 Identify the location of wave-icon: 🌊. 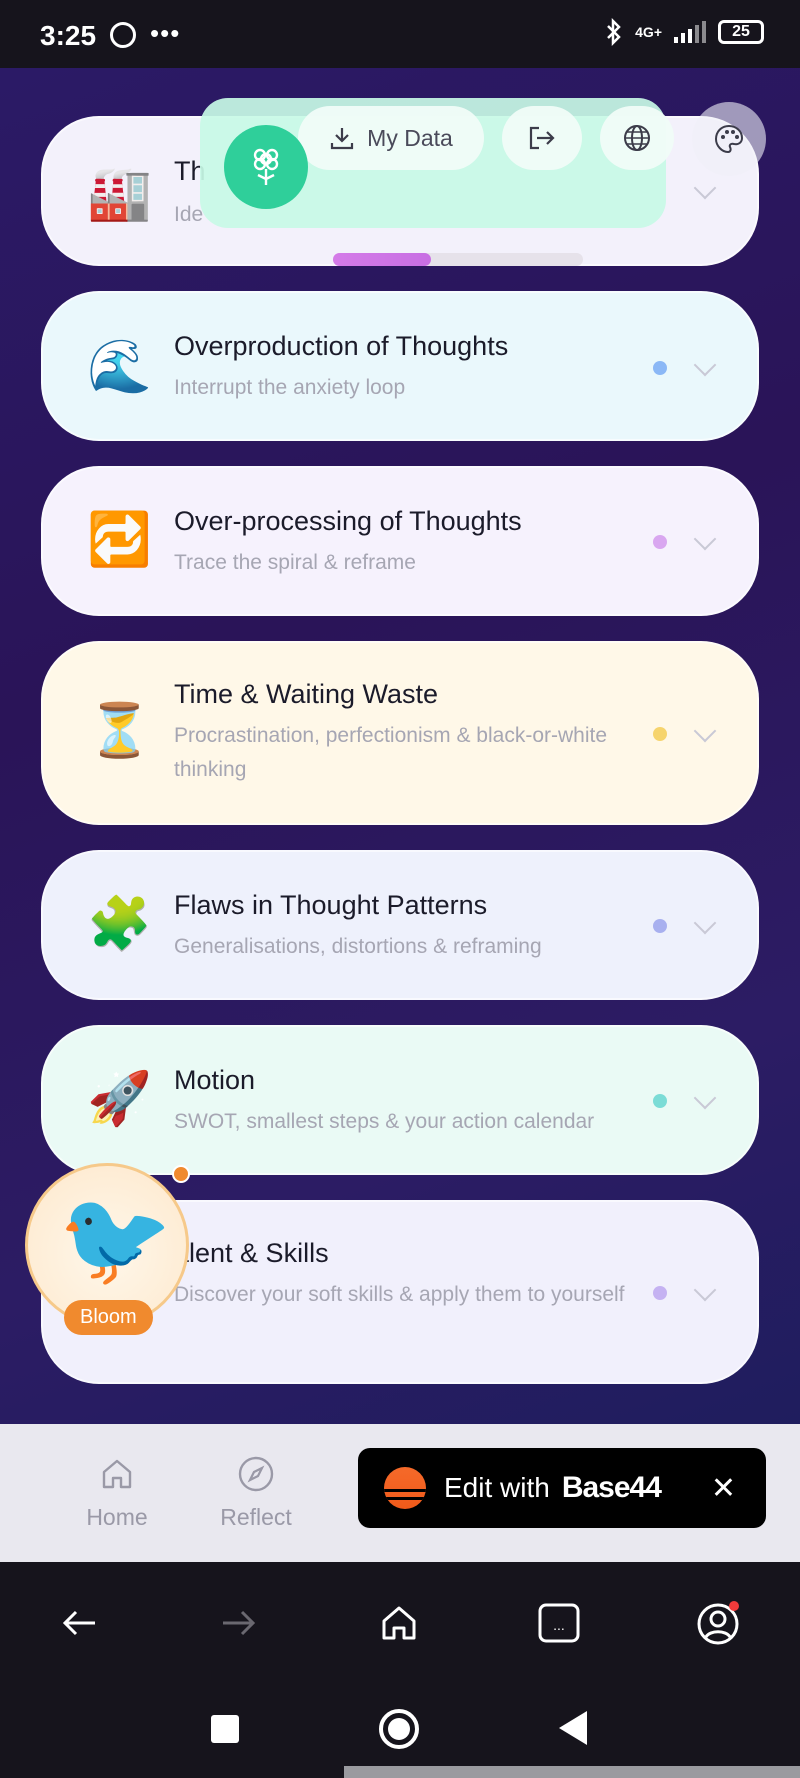
(119, 367).